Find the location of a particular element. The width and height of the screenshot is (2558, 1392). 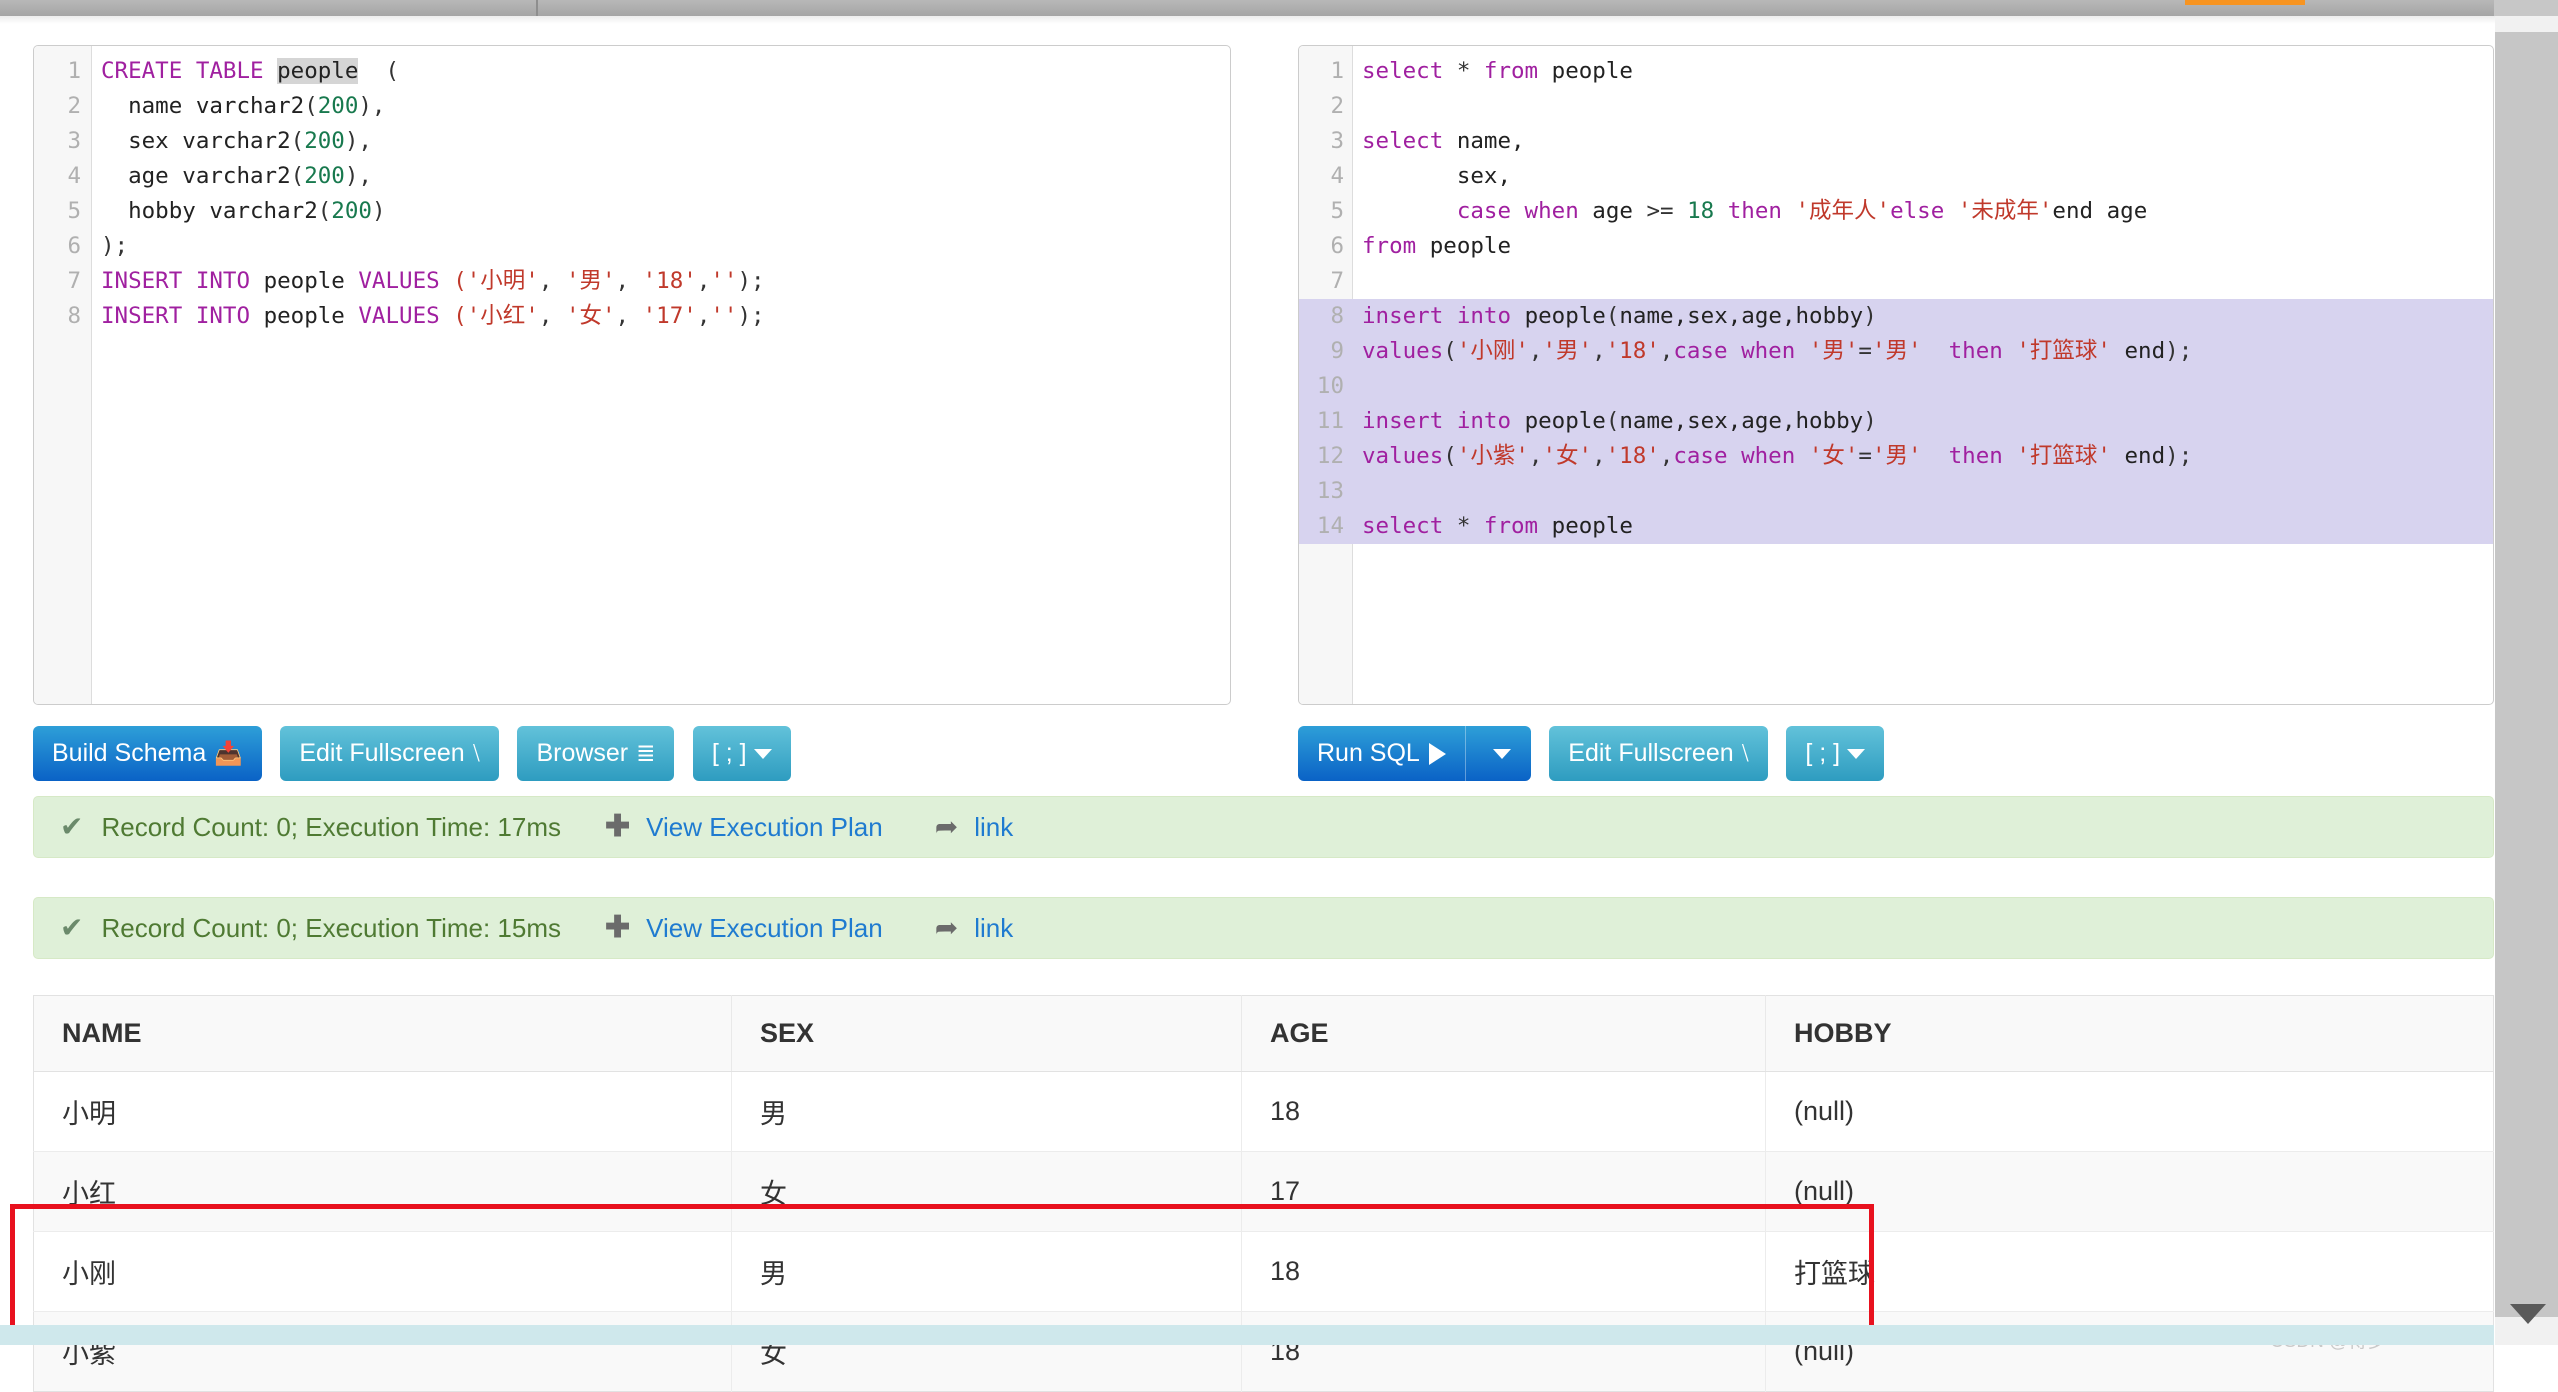

run-sql-dropdown is located at coordinates (1497, 753).